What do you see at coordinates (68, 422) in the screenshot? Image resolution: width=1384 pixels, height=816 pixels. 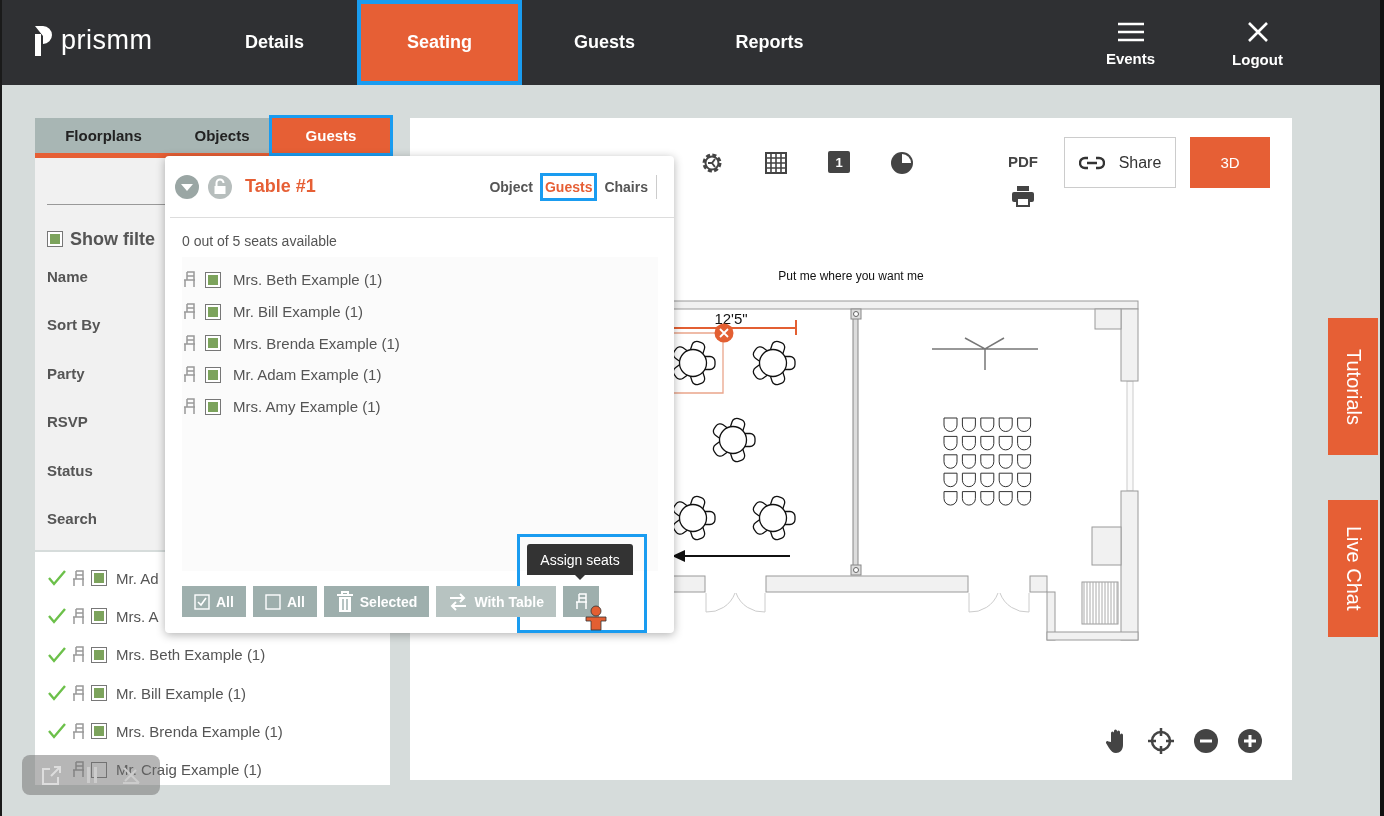 I see `filter-label: RSVP` at bounding box center [68, 422].